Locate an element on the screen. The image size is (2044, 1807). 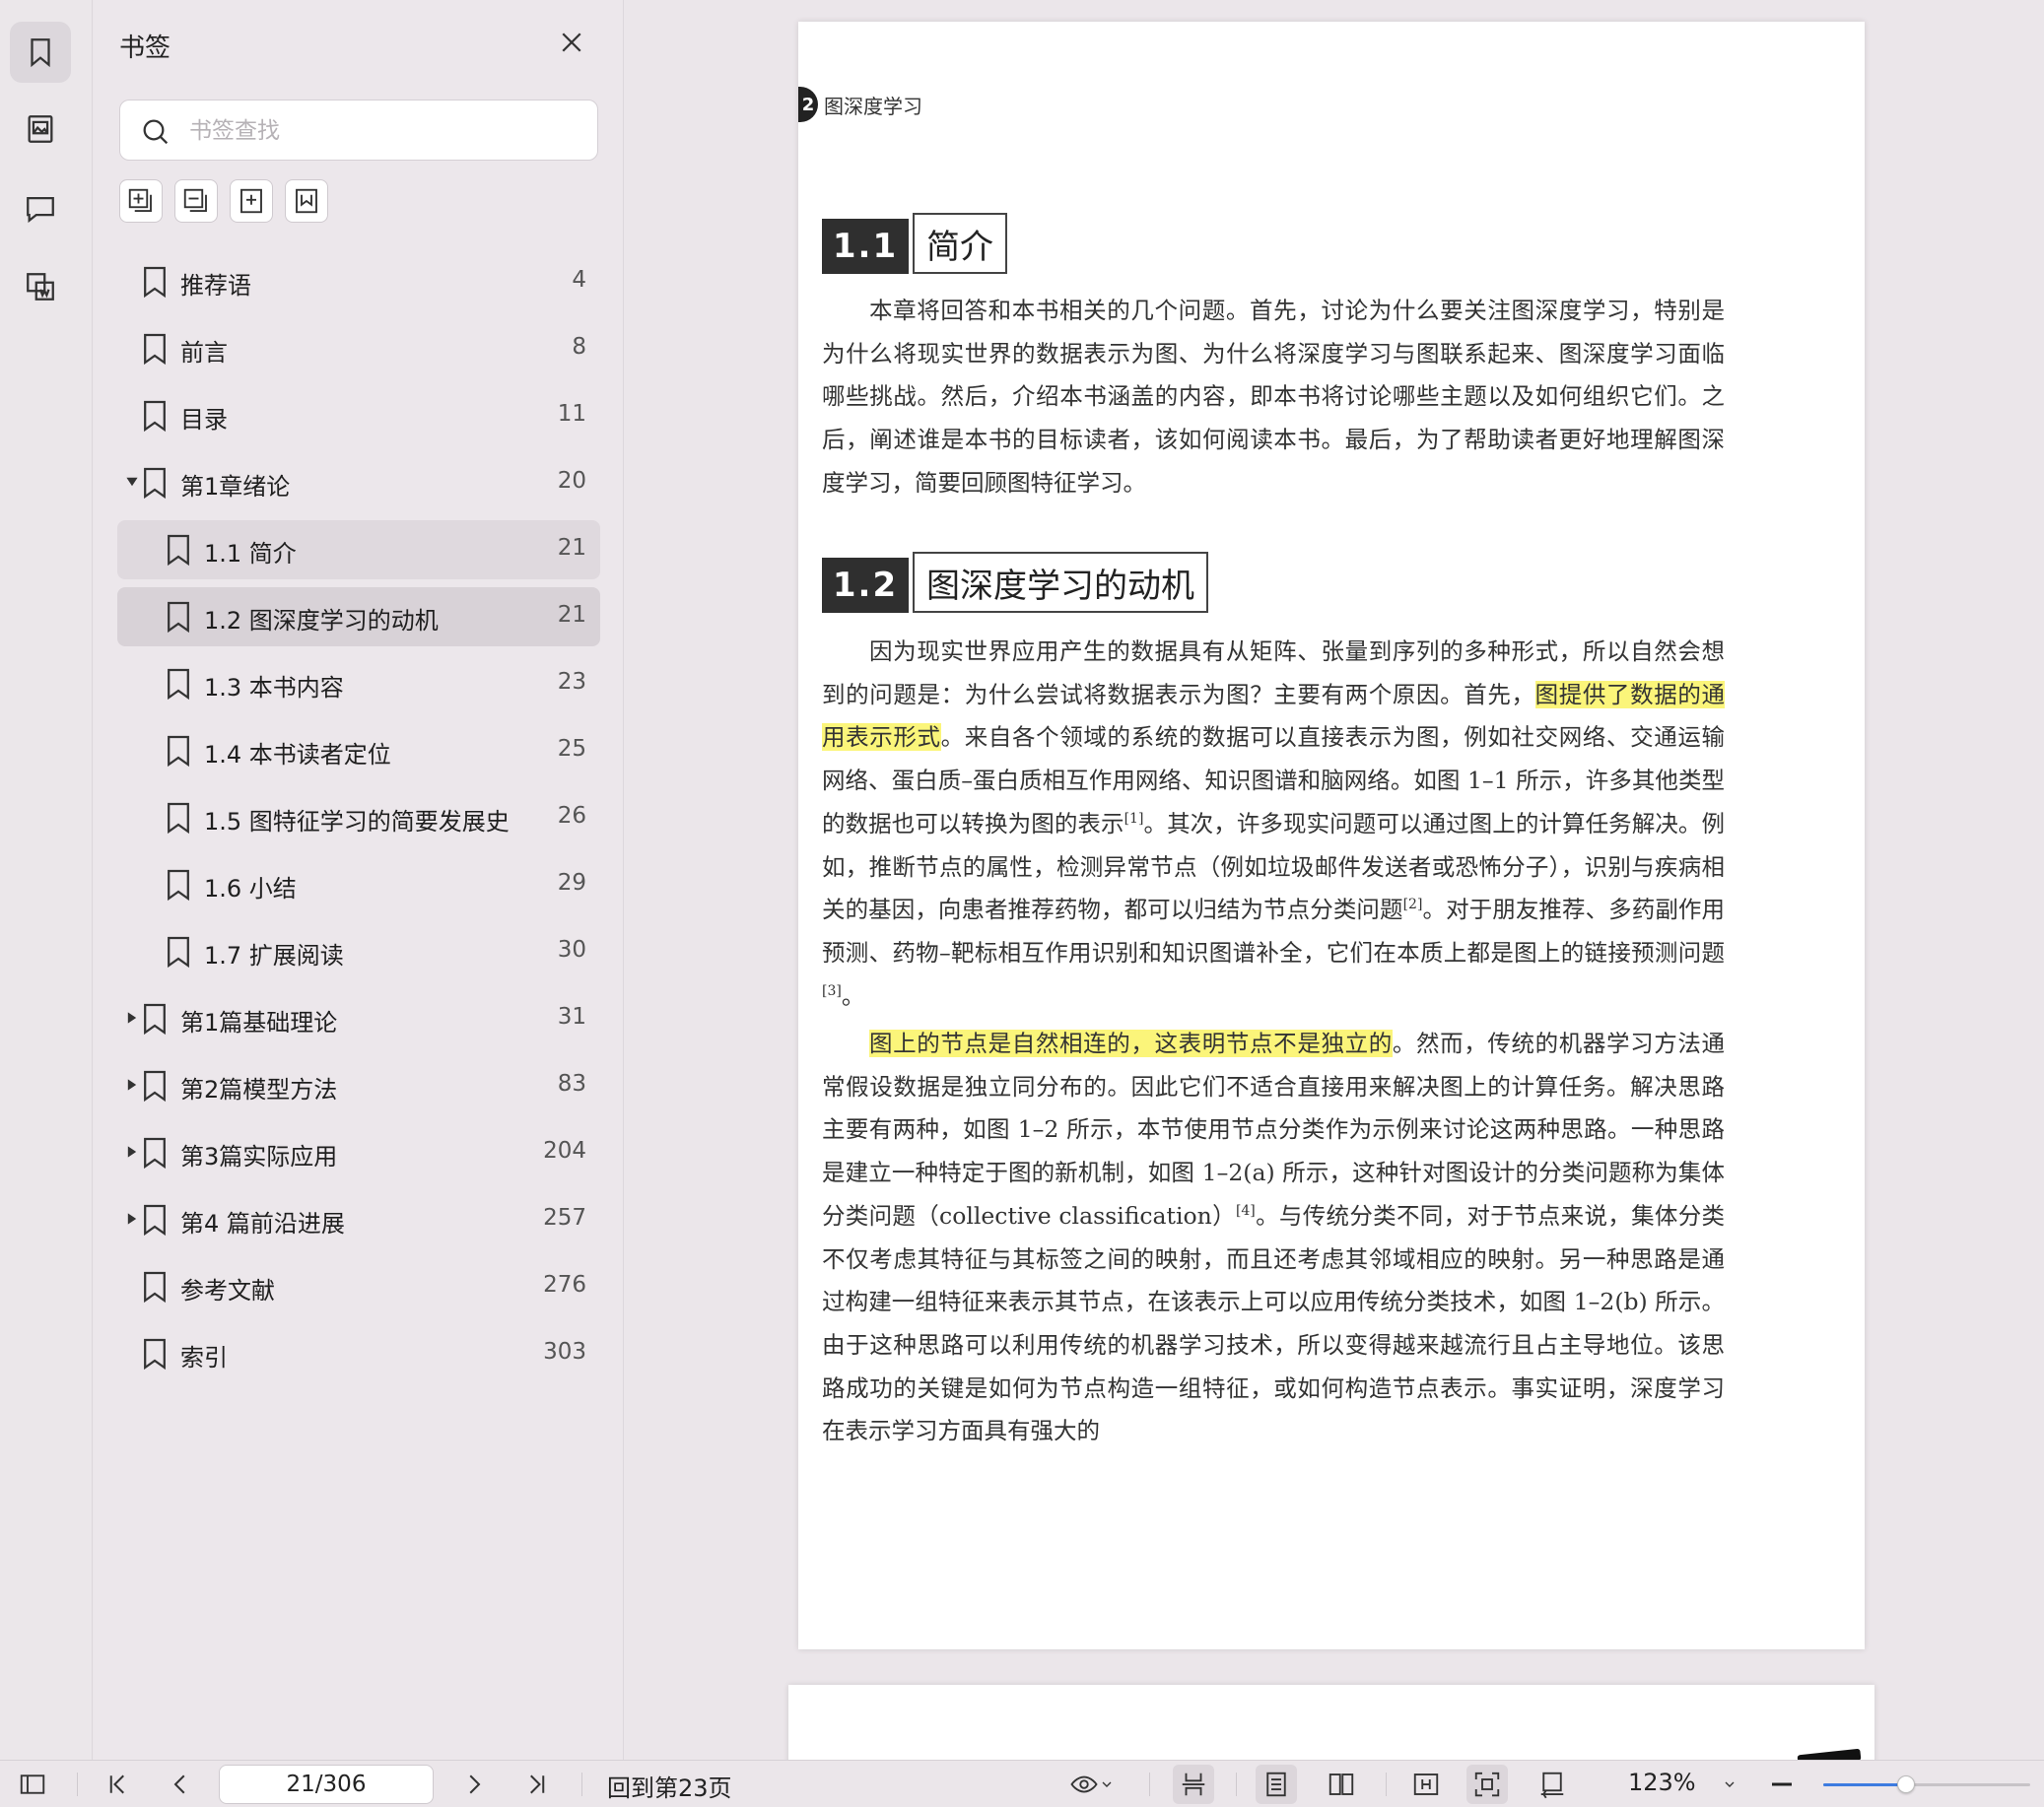
bookmark-item: 1.5 图特征学习的简要发展史 26 is located at coordinates (358, 817).